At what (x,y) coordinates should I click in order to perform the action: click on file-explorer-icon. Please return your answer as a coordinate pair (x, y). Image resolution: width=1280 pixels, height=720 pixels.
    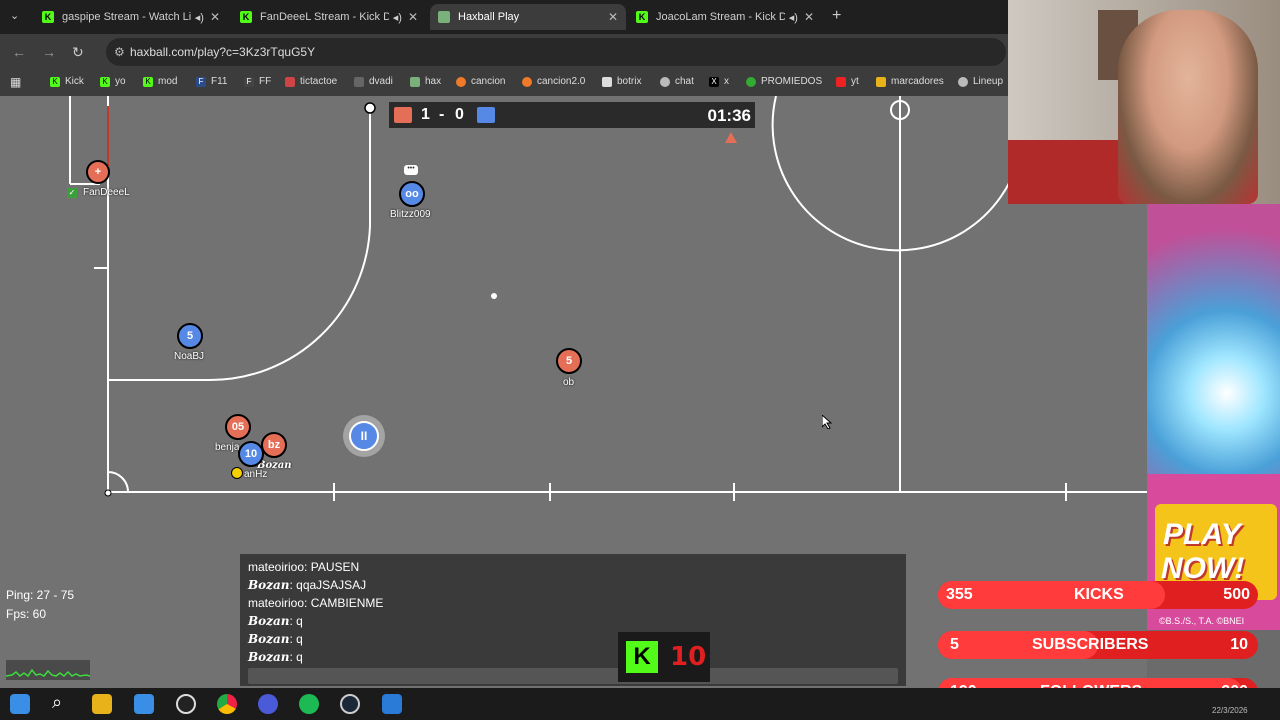
    Looking at the image, I should click on (102, 704).